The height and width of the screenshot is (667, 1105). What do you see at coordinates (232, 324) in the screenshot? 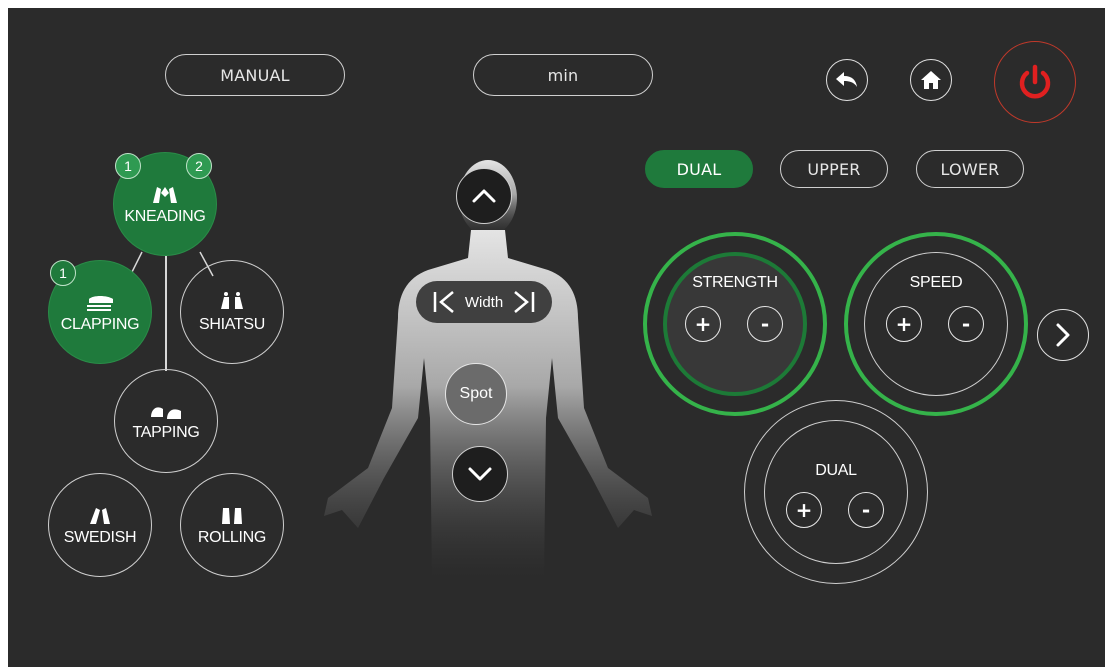
I see `technique-label: SHIATSU` at bounding box center [232, 324].